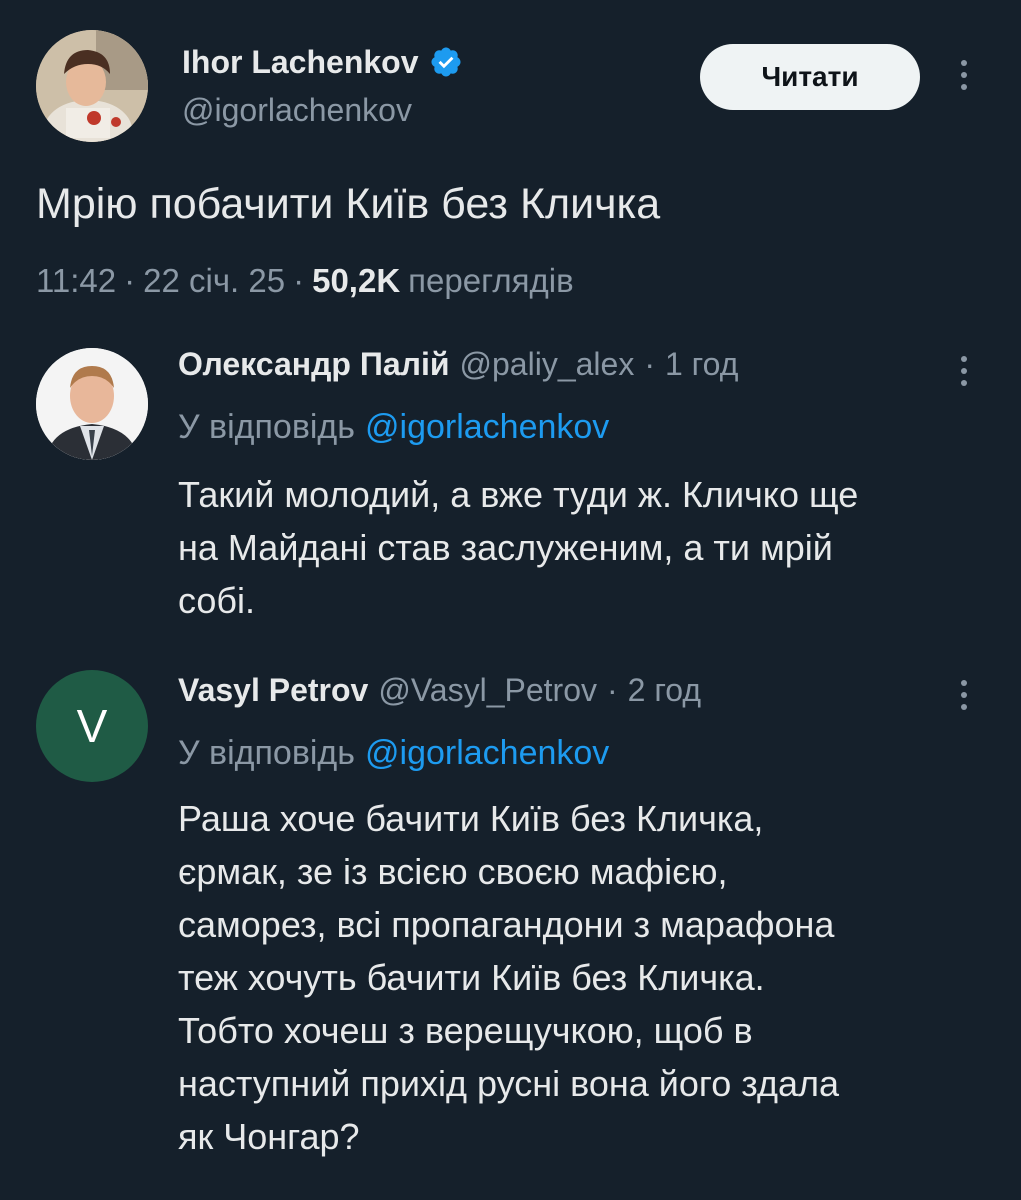 The image size is (1021, 1200). What do you see at coordinates (300, 62) in the screenshot?
I see `author-name: Ihor Lachenkov` at bounding box center [300, 62].